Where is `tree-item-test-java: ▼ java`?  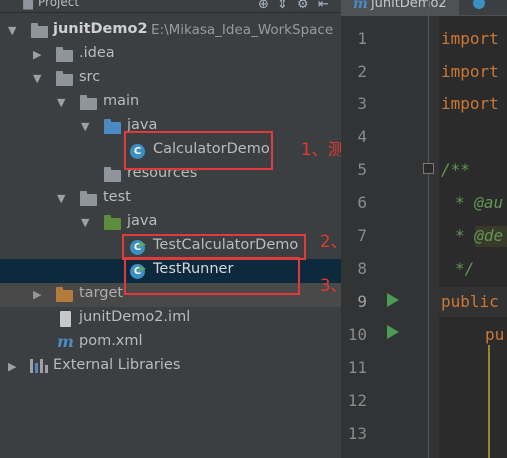 tree-item-test-java: ▼ java is located at coordinates (170, 223).